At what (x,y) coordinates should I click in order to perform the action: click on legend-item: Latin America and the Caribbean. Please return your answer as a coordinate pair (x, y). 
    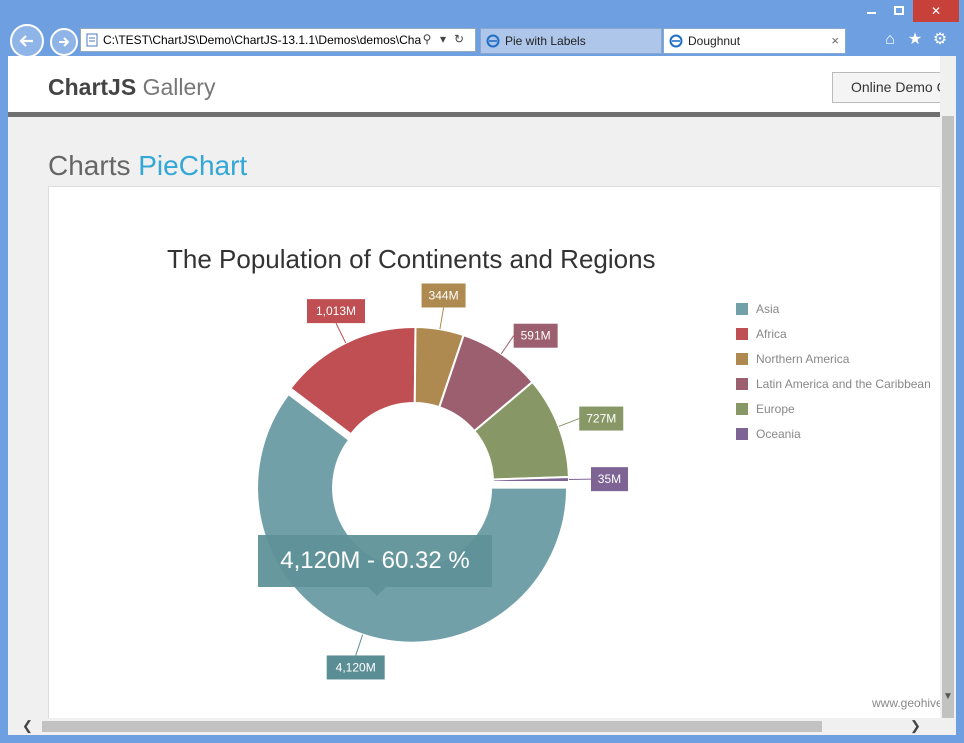
    Looking at the image, I should click on (833, 389).